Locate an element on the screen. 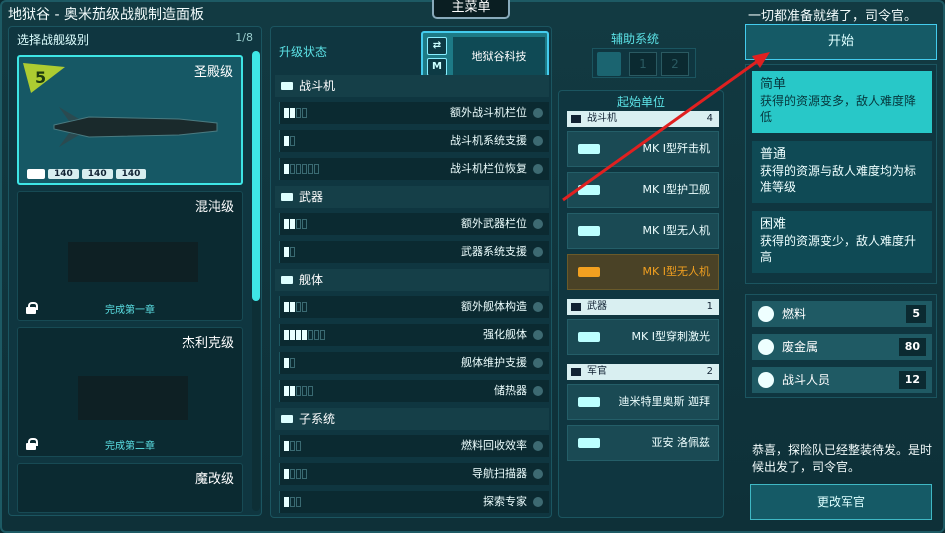 The image size is (945, 533). ship-card-chaos: 混沌级 完成第一章 is located at coordinates (130, 256).